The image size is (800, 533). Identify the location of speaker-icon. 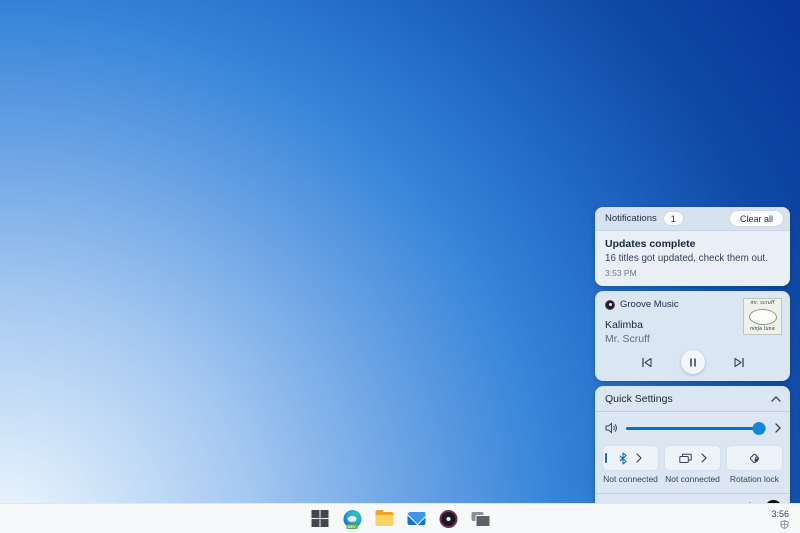
(611, 428).